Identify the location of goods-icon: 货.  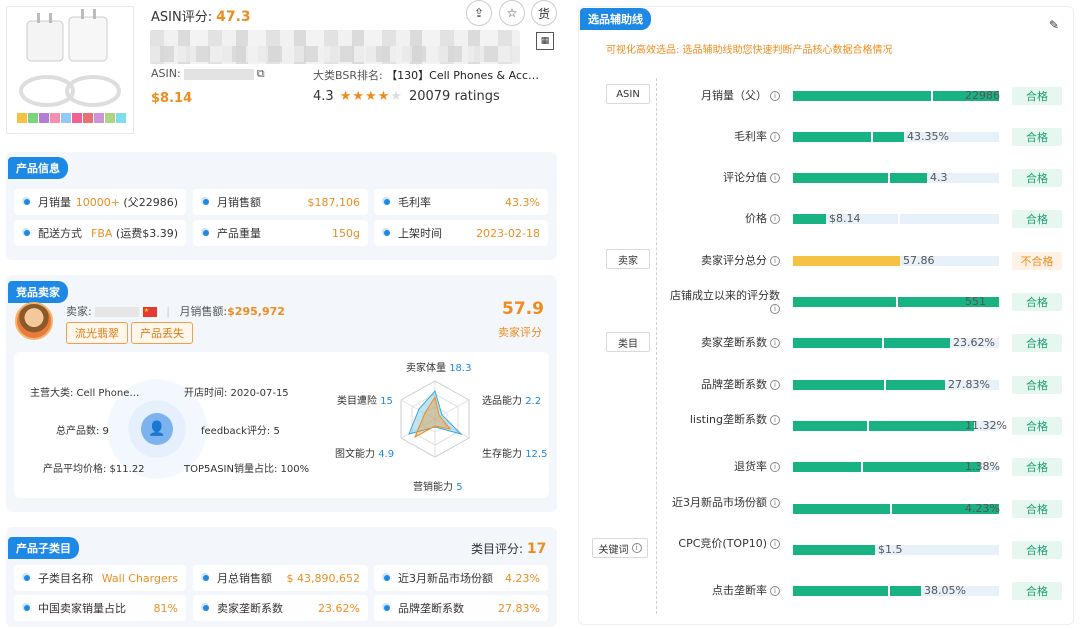
(543, 13).